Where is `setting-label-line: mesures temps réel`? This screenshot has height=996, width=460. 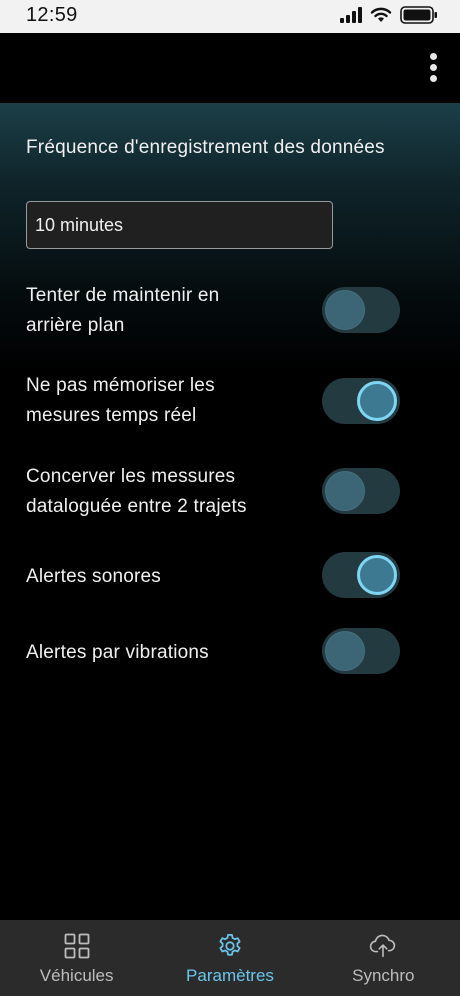
setting-label-line: mesures temps réel is located at coordinates (111, 415).